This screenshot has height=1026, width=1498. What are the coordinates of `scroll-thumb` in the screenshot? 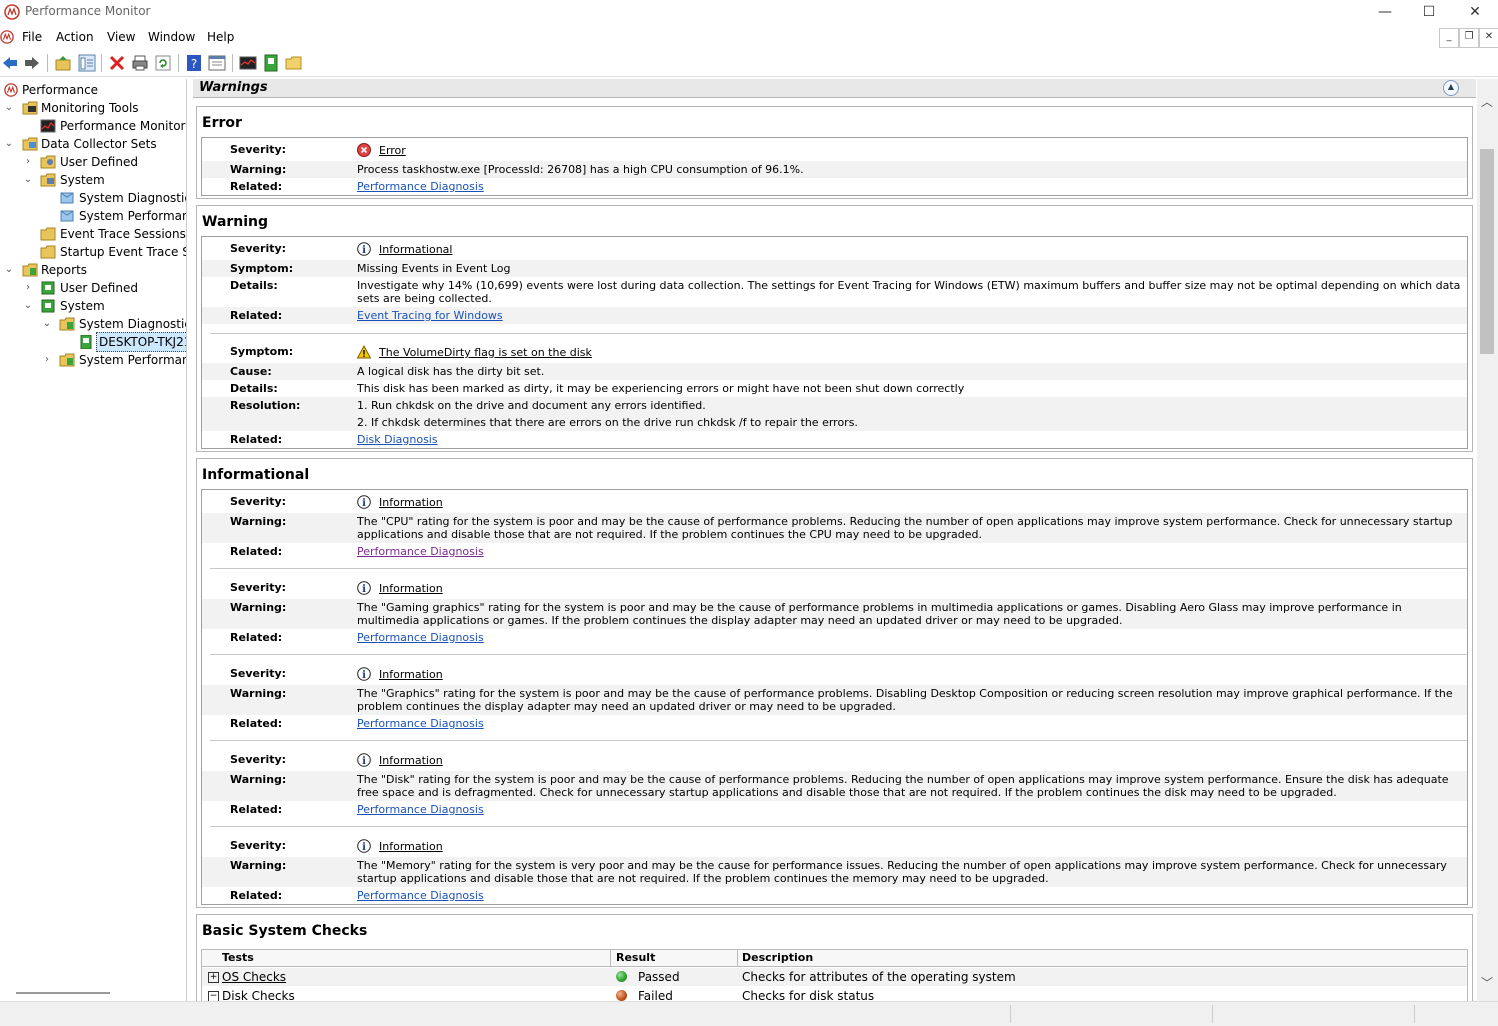 It's located at (1487, 251).